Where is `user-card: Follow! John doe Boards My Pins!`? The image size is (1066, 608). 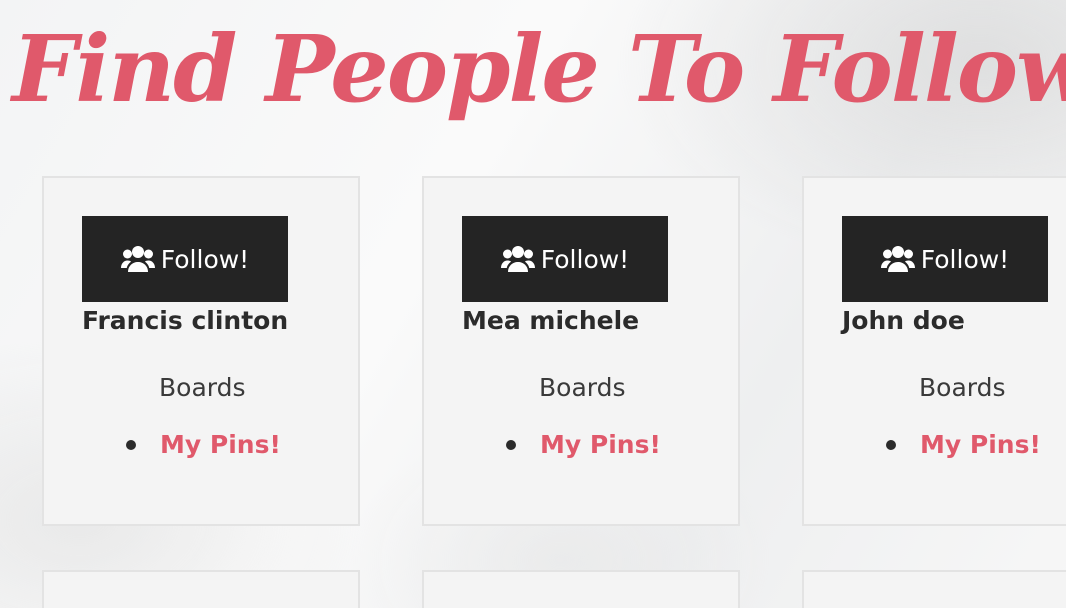 user-card: Follow! John doe Boards My Pins! is located at coordinates (934, 351).